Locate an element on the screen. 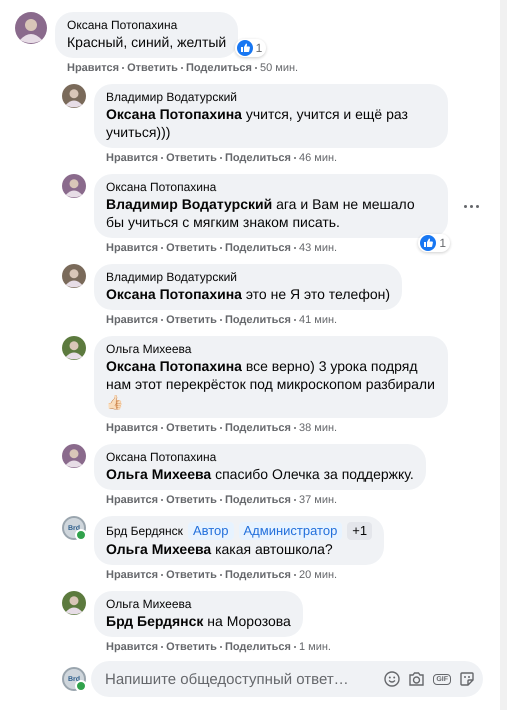 The image size is (507, 710). comment-text: Оксана Потопахина учится, учится и ещё раз учиться))) is located at coordinates (257, 123).